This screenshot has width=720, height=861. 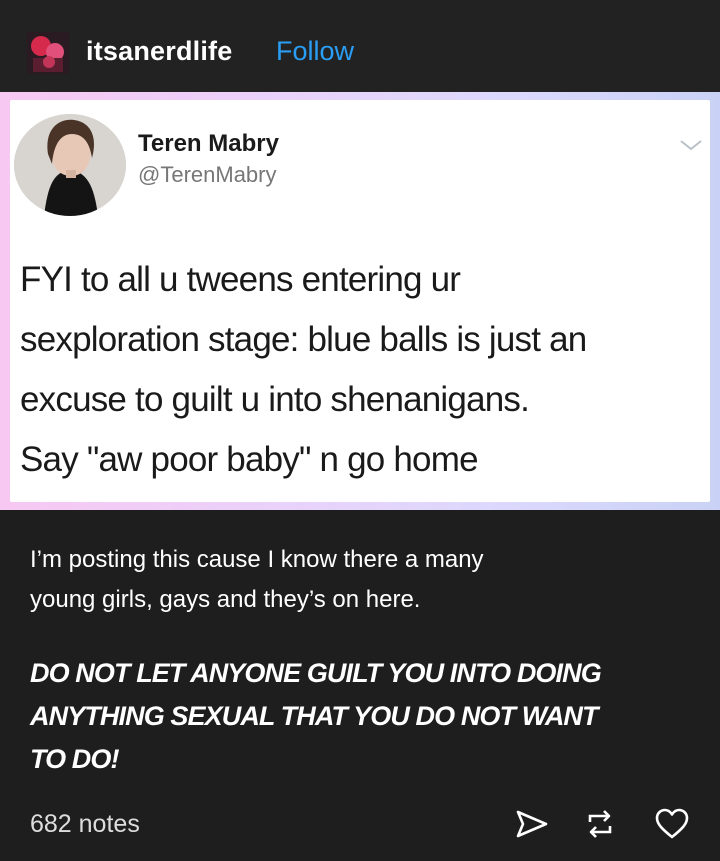 I want to click on heart-icon, so click(x=672, y=824).